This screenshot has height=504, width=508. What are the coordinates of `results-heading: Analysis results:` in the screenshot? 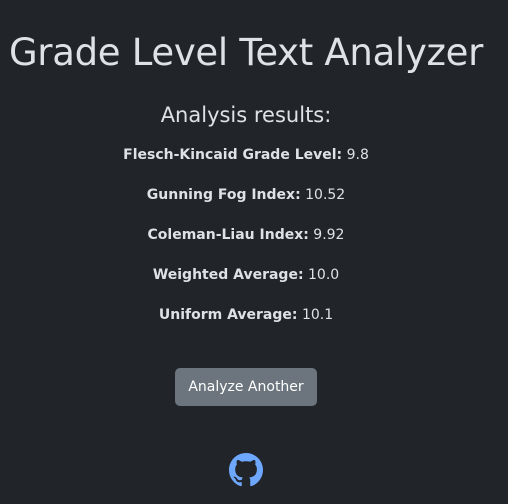 It's located at (246, 115).